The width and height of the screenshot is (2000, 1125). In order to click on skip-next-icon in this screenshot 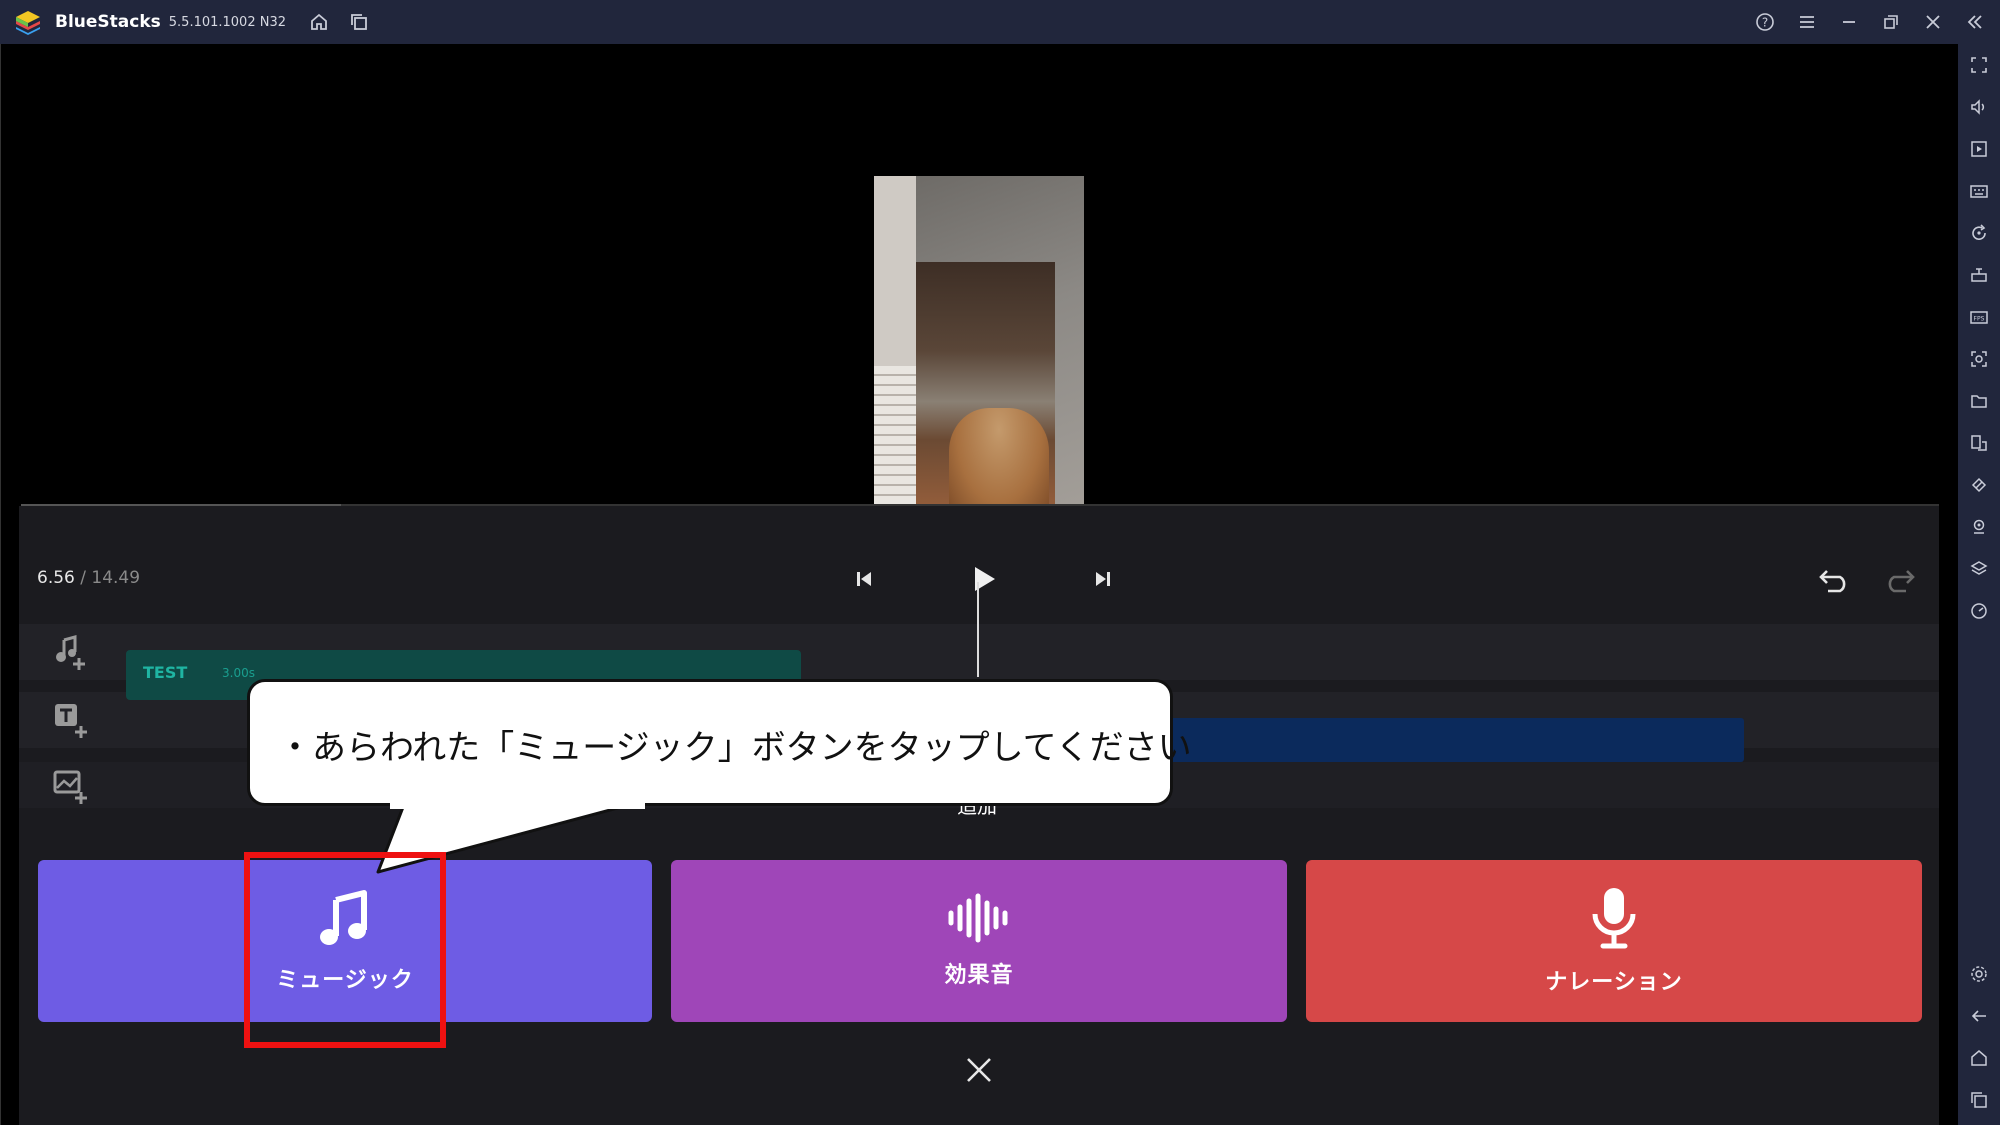, I will do `click(1103, 579)`.